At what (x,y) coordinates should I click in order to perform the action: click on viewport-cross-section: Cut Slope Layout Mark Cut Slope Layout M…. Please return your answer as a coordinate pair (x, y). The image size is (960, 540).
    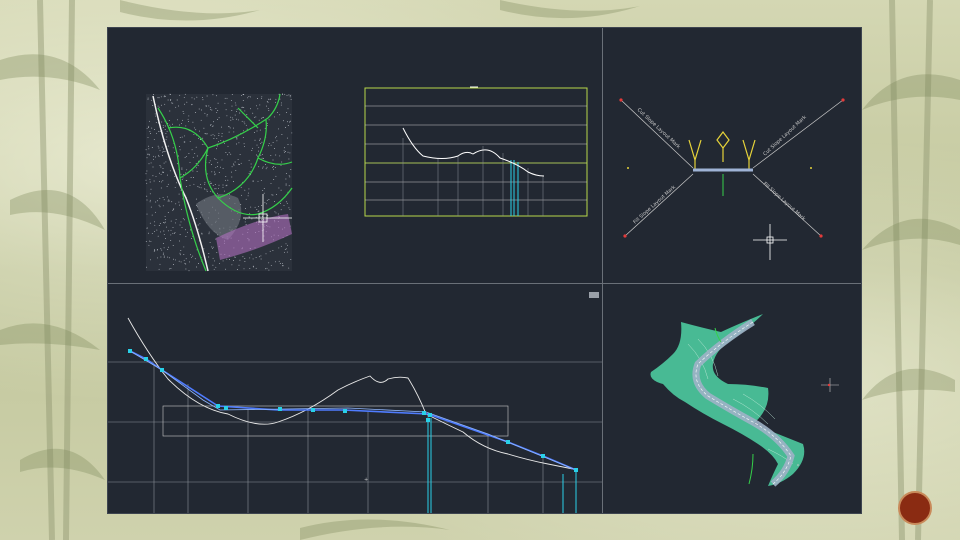
    Looking at the image, I should click on (732, 156).